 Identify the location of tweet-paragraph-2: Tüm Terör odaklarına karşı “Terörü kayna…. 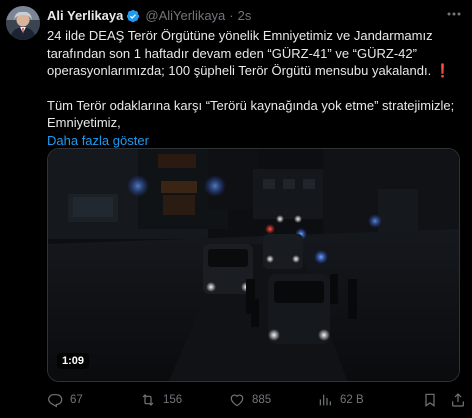
(251, 114).